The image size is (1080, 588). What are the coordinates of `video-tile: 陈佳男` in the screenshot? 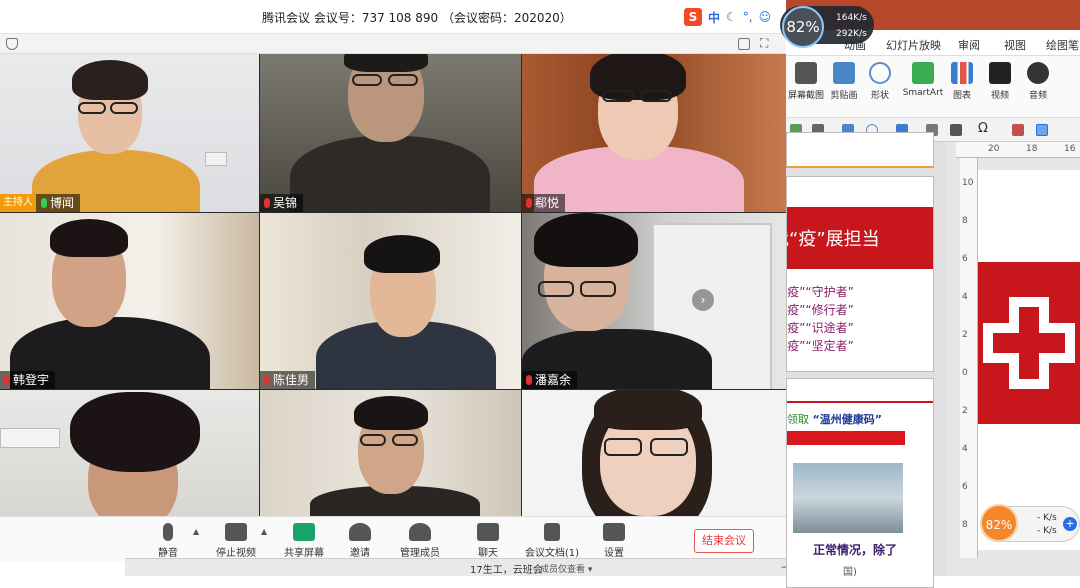 It's located at (390, 301).